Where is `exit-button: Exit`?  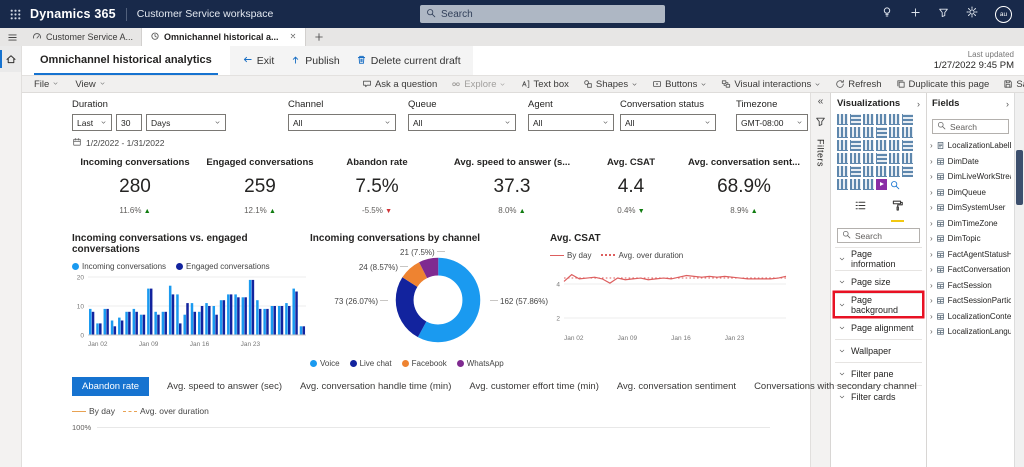
exit-button: Exit is located at coordinates (258, 61).